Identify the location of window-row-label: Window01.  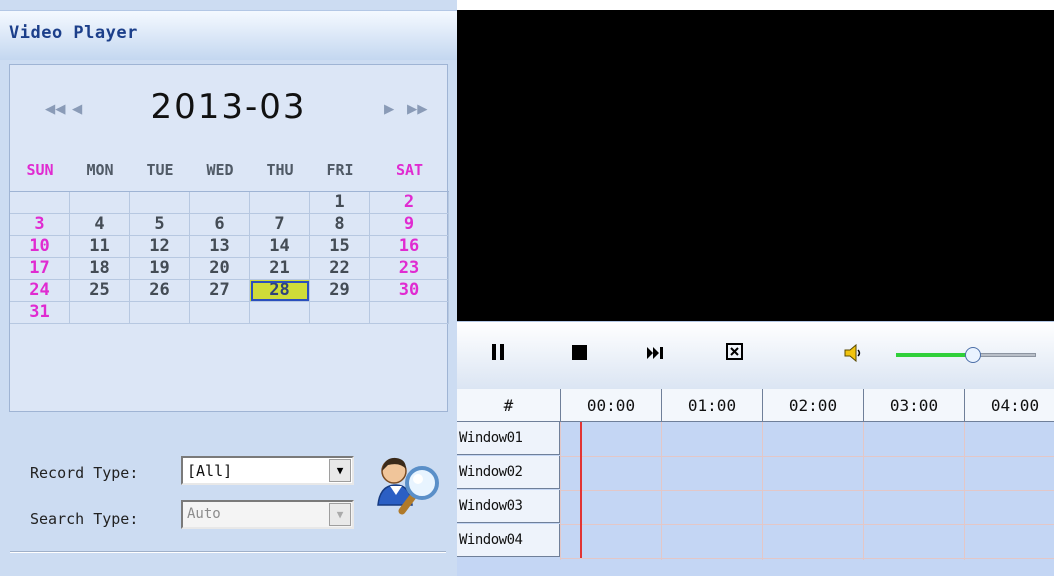
(508, 438).